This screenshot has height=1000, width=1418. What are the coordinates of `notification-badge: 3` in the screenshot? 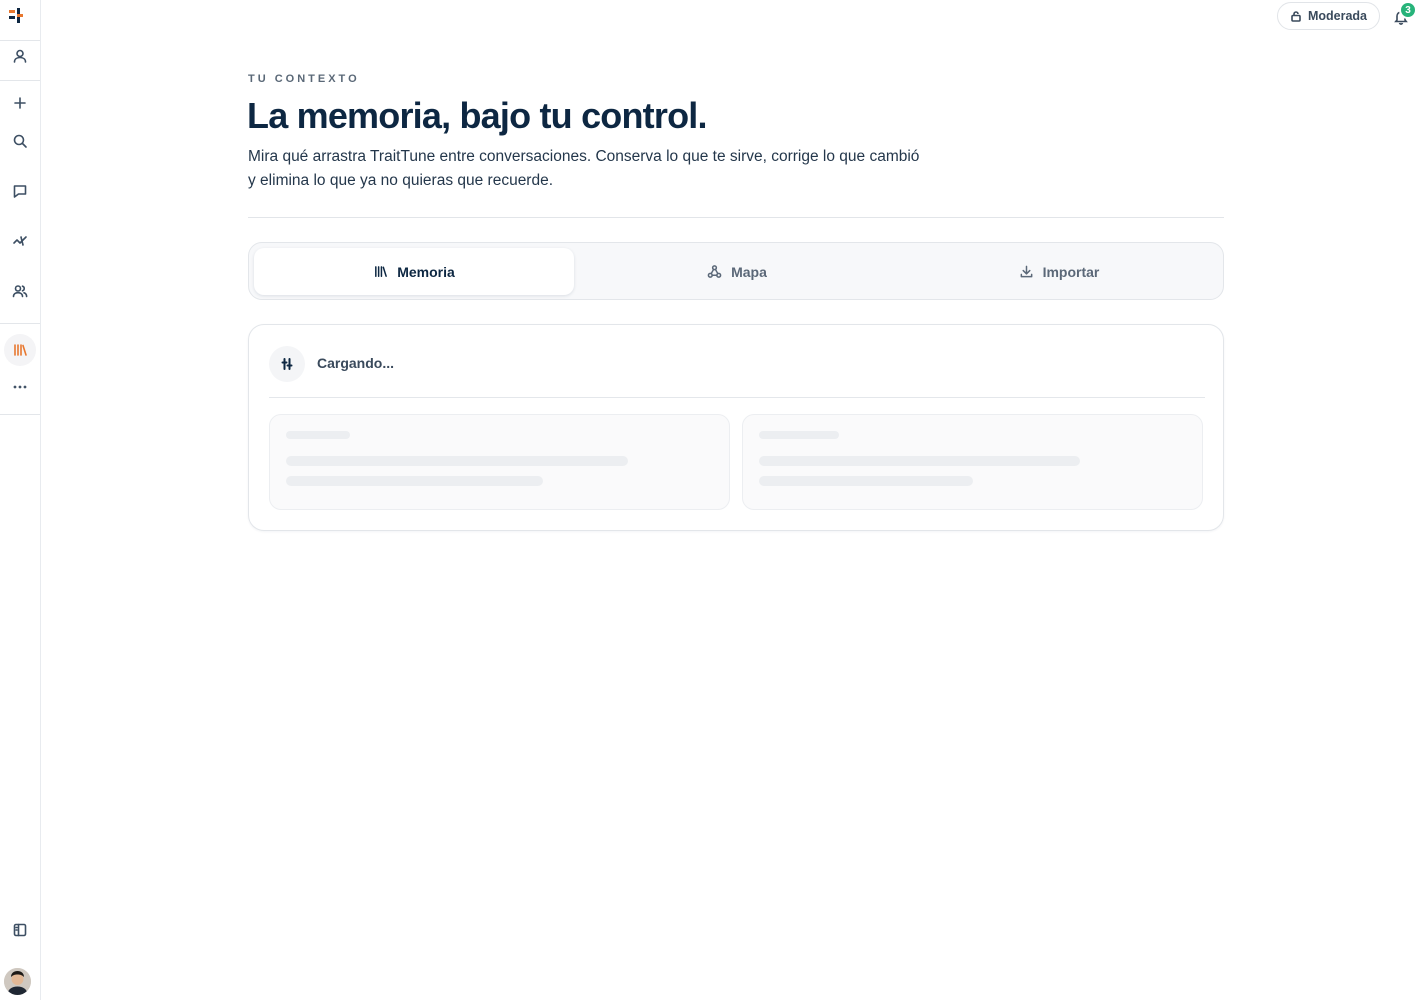 It's located at (1408, 10).